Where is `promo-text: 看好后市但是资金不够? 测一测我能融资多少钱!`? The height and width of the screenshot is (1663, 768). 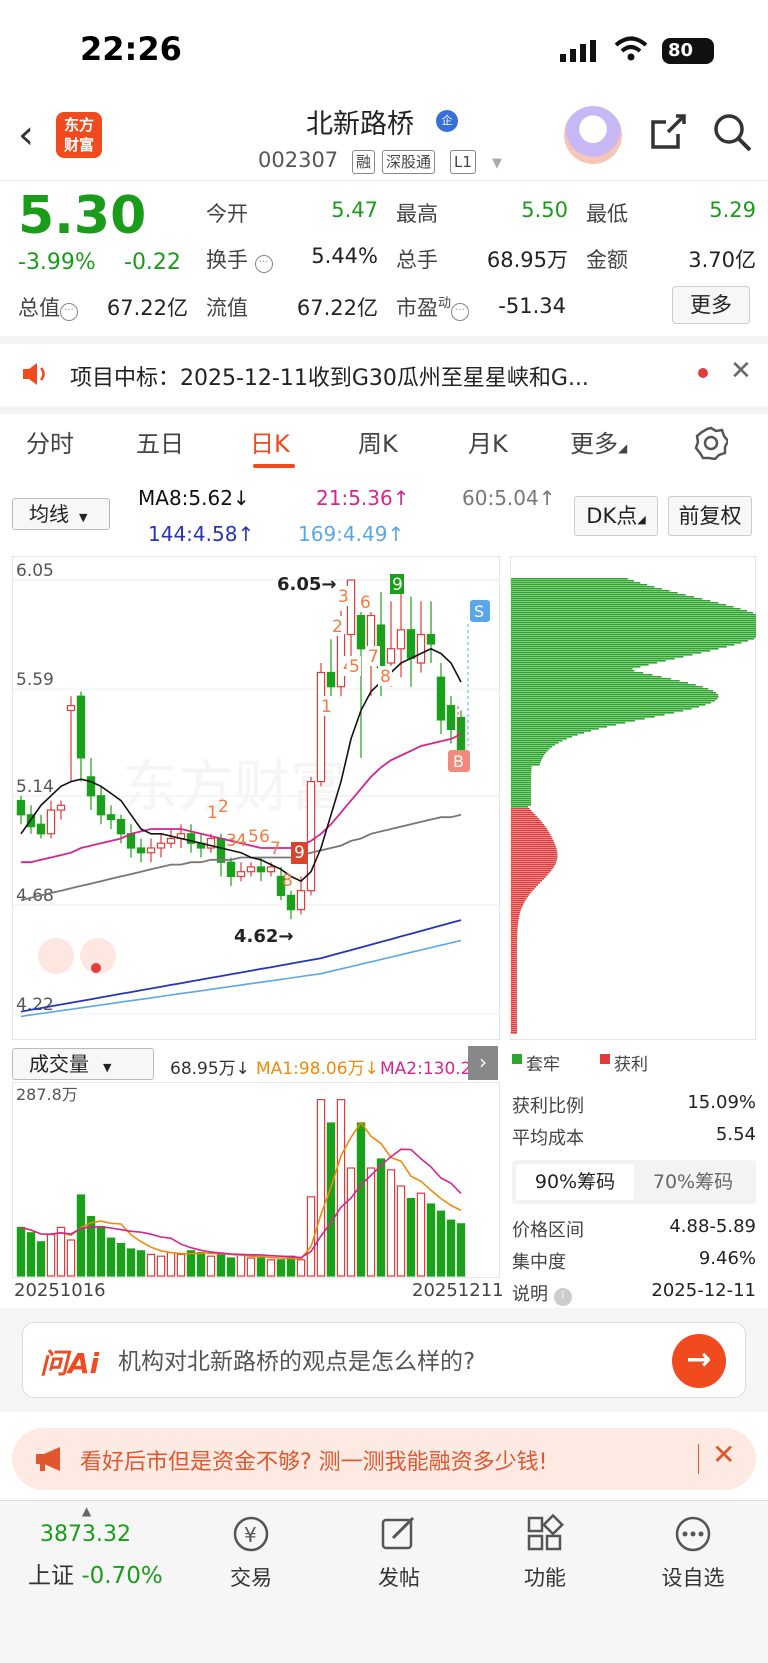
promo-text: 看好后市但是资金不够? 测一测我能融资多少钱! is located at coordinates (314, 1460).